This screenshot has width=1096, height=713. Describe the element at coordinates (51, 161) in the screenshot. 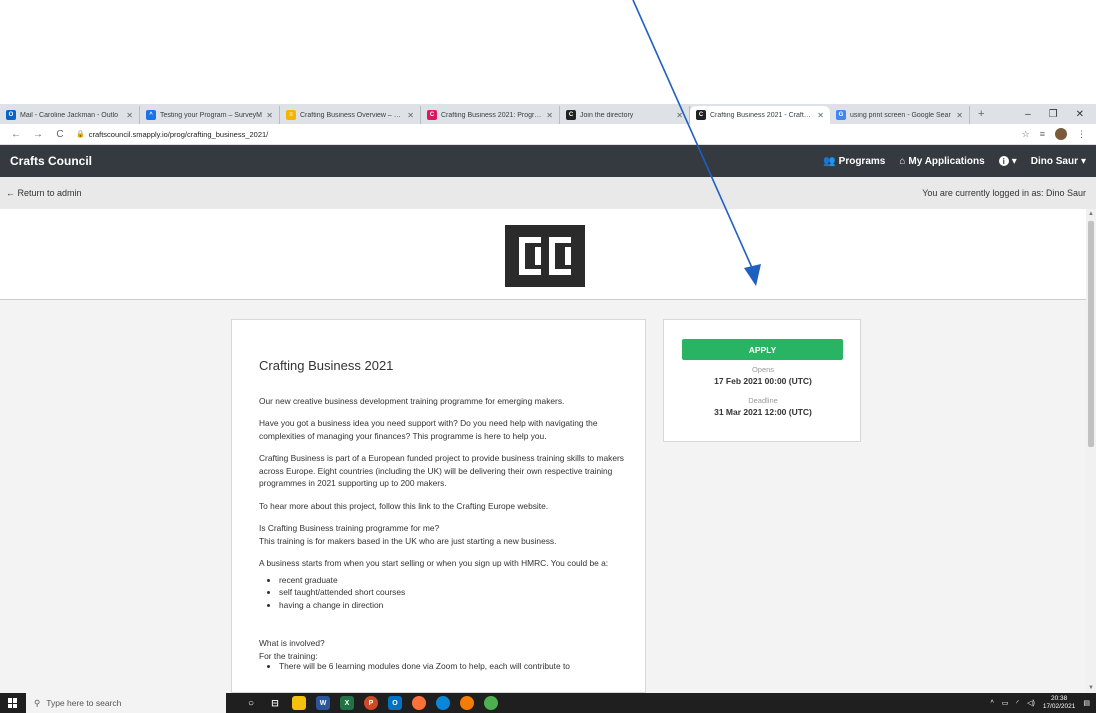

I see `brand-link: Crafts Council` at that location.